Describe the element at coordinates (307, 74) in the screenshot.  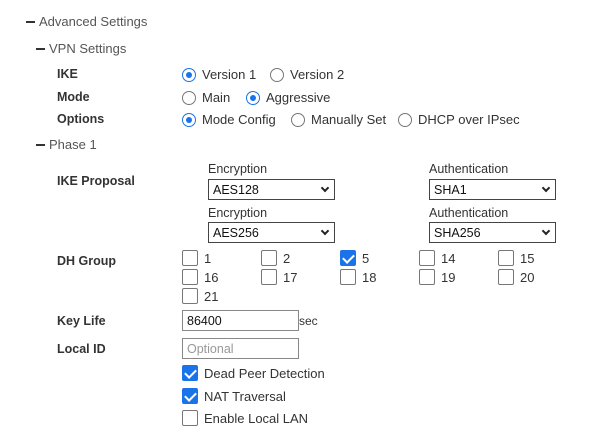
I see `ike-version2-radio: Version 2` at that location.